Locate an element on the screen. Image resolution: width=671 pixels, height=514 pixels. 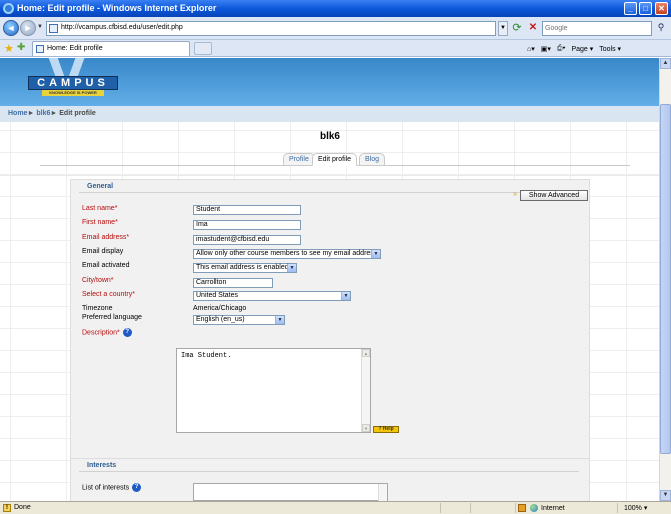
profile-tabs: Profile Edit profile Blog is located at coordinates (329, 159).